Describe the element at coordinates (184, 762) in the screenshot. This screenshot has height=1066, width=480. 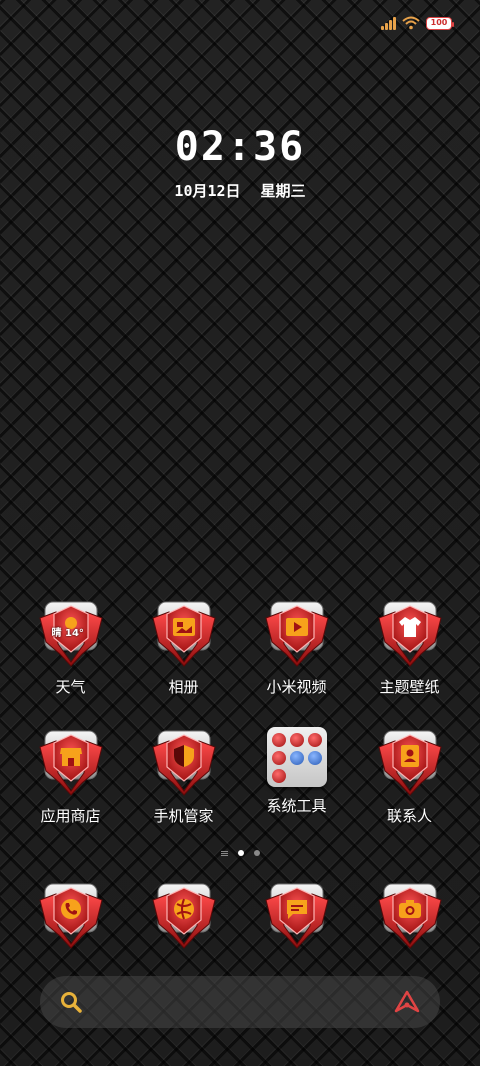
I see `security-icon` at that location.